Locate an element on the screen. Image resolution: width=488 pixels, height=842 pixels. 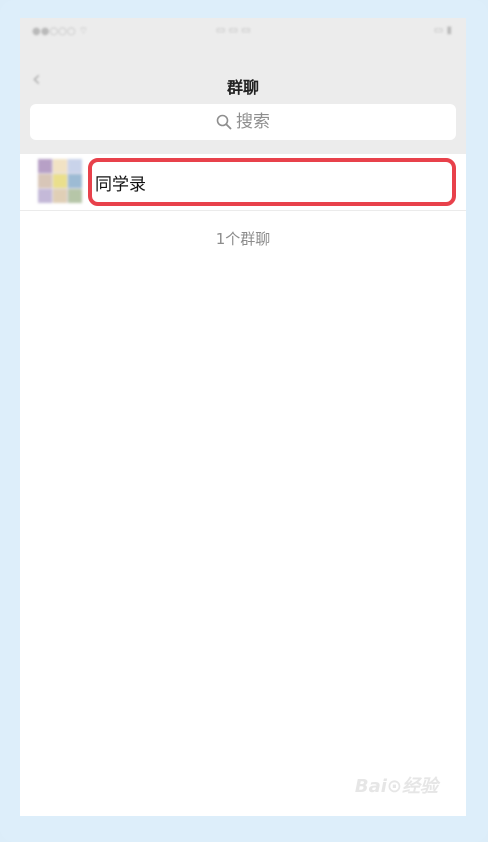
group-count-label: 1个群聊 is located at coordinates (243, 239).